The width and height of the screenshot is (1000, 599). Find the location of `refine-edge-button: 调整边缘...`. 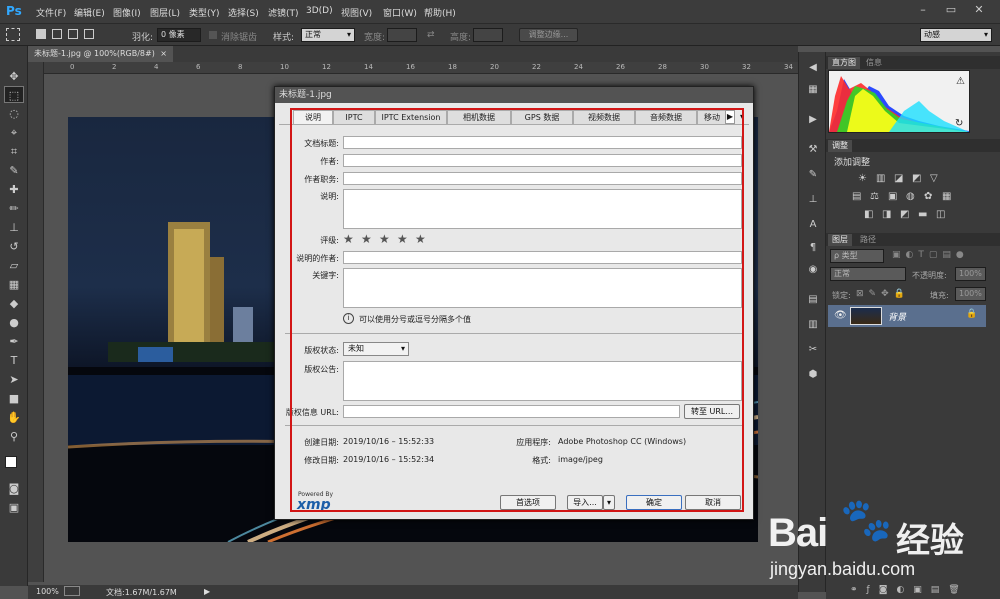

refine-edge-button: 调整边缘... is located at coordinates (548, 35).